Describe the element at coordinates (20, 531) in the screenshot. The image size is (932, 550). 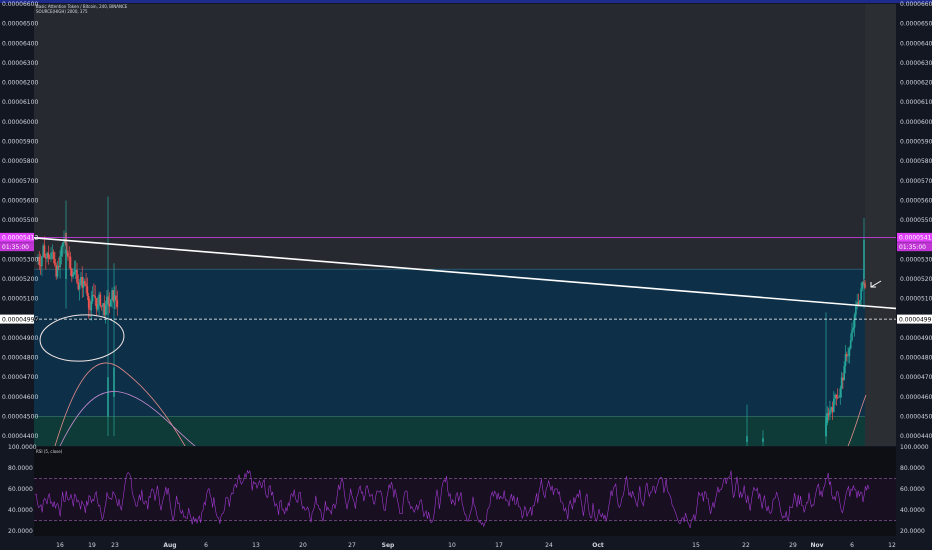
I see `rsi-tick-label-left: 20.0000` at that location.